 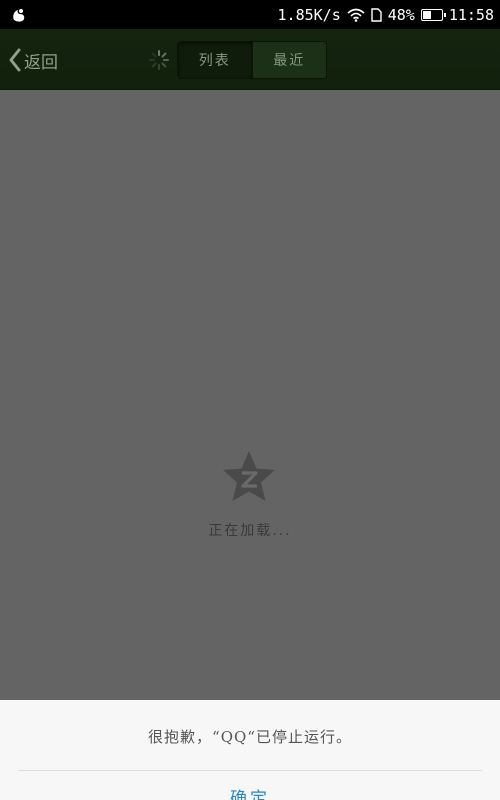 I want to click on title-bar: 返回 列表 最近, so click(x=250, y=59).